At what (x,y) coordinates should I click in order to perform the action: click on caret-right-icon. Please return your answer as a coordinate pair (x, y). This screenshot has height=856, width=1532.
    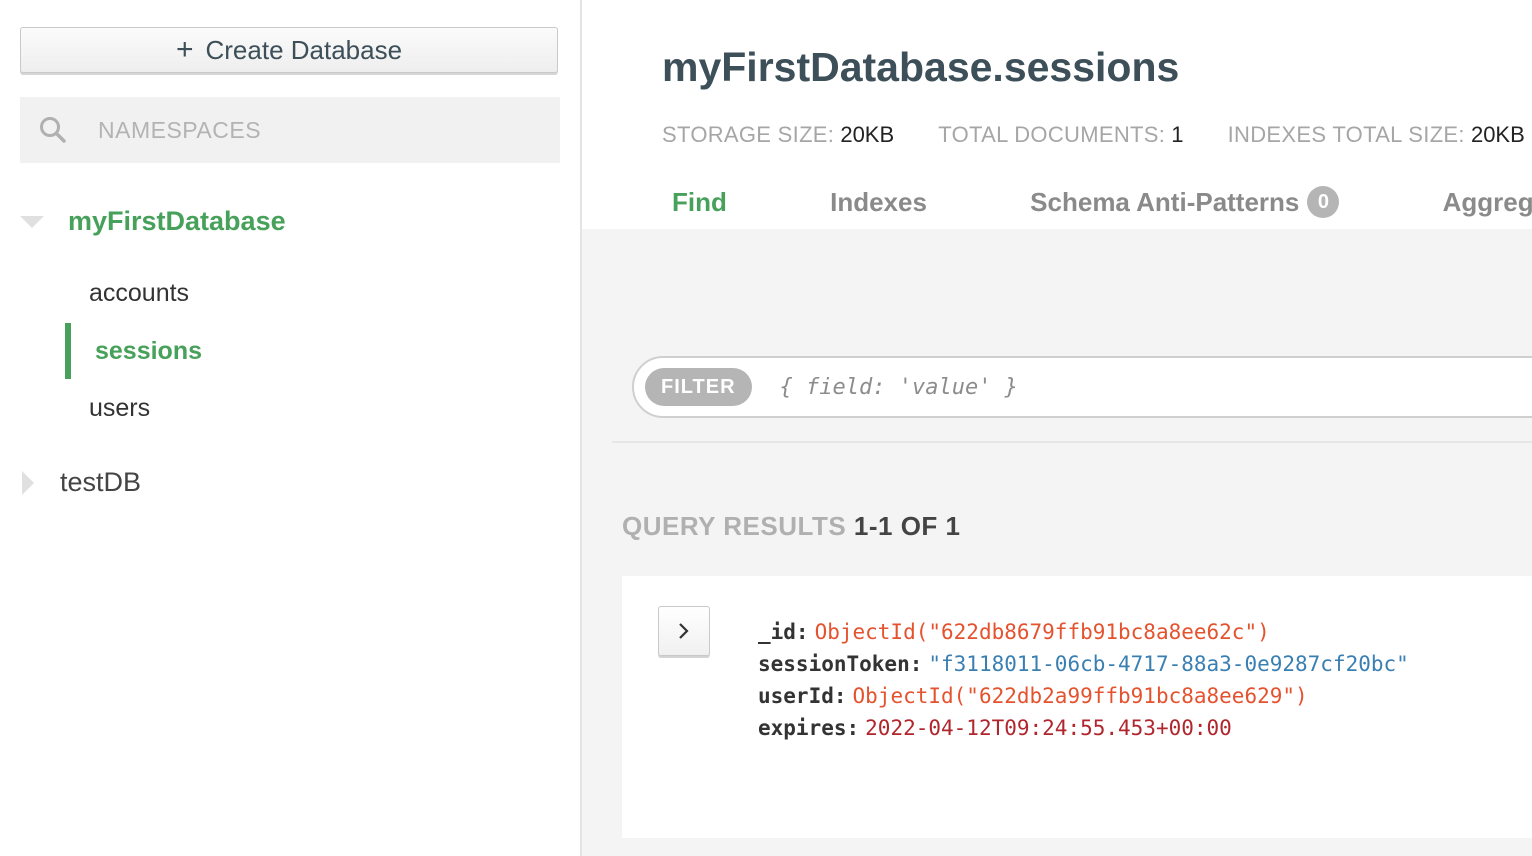
    Looking at the image, I should click on (28, 482).